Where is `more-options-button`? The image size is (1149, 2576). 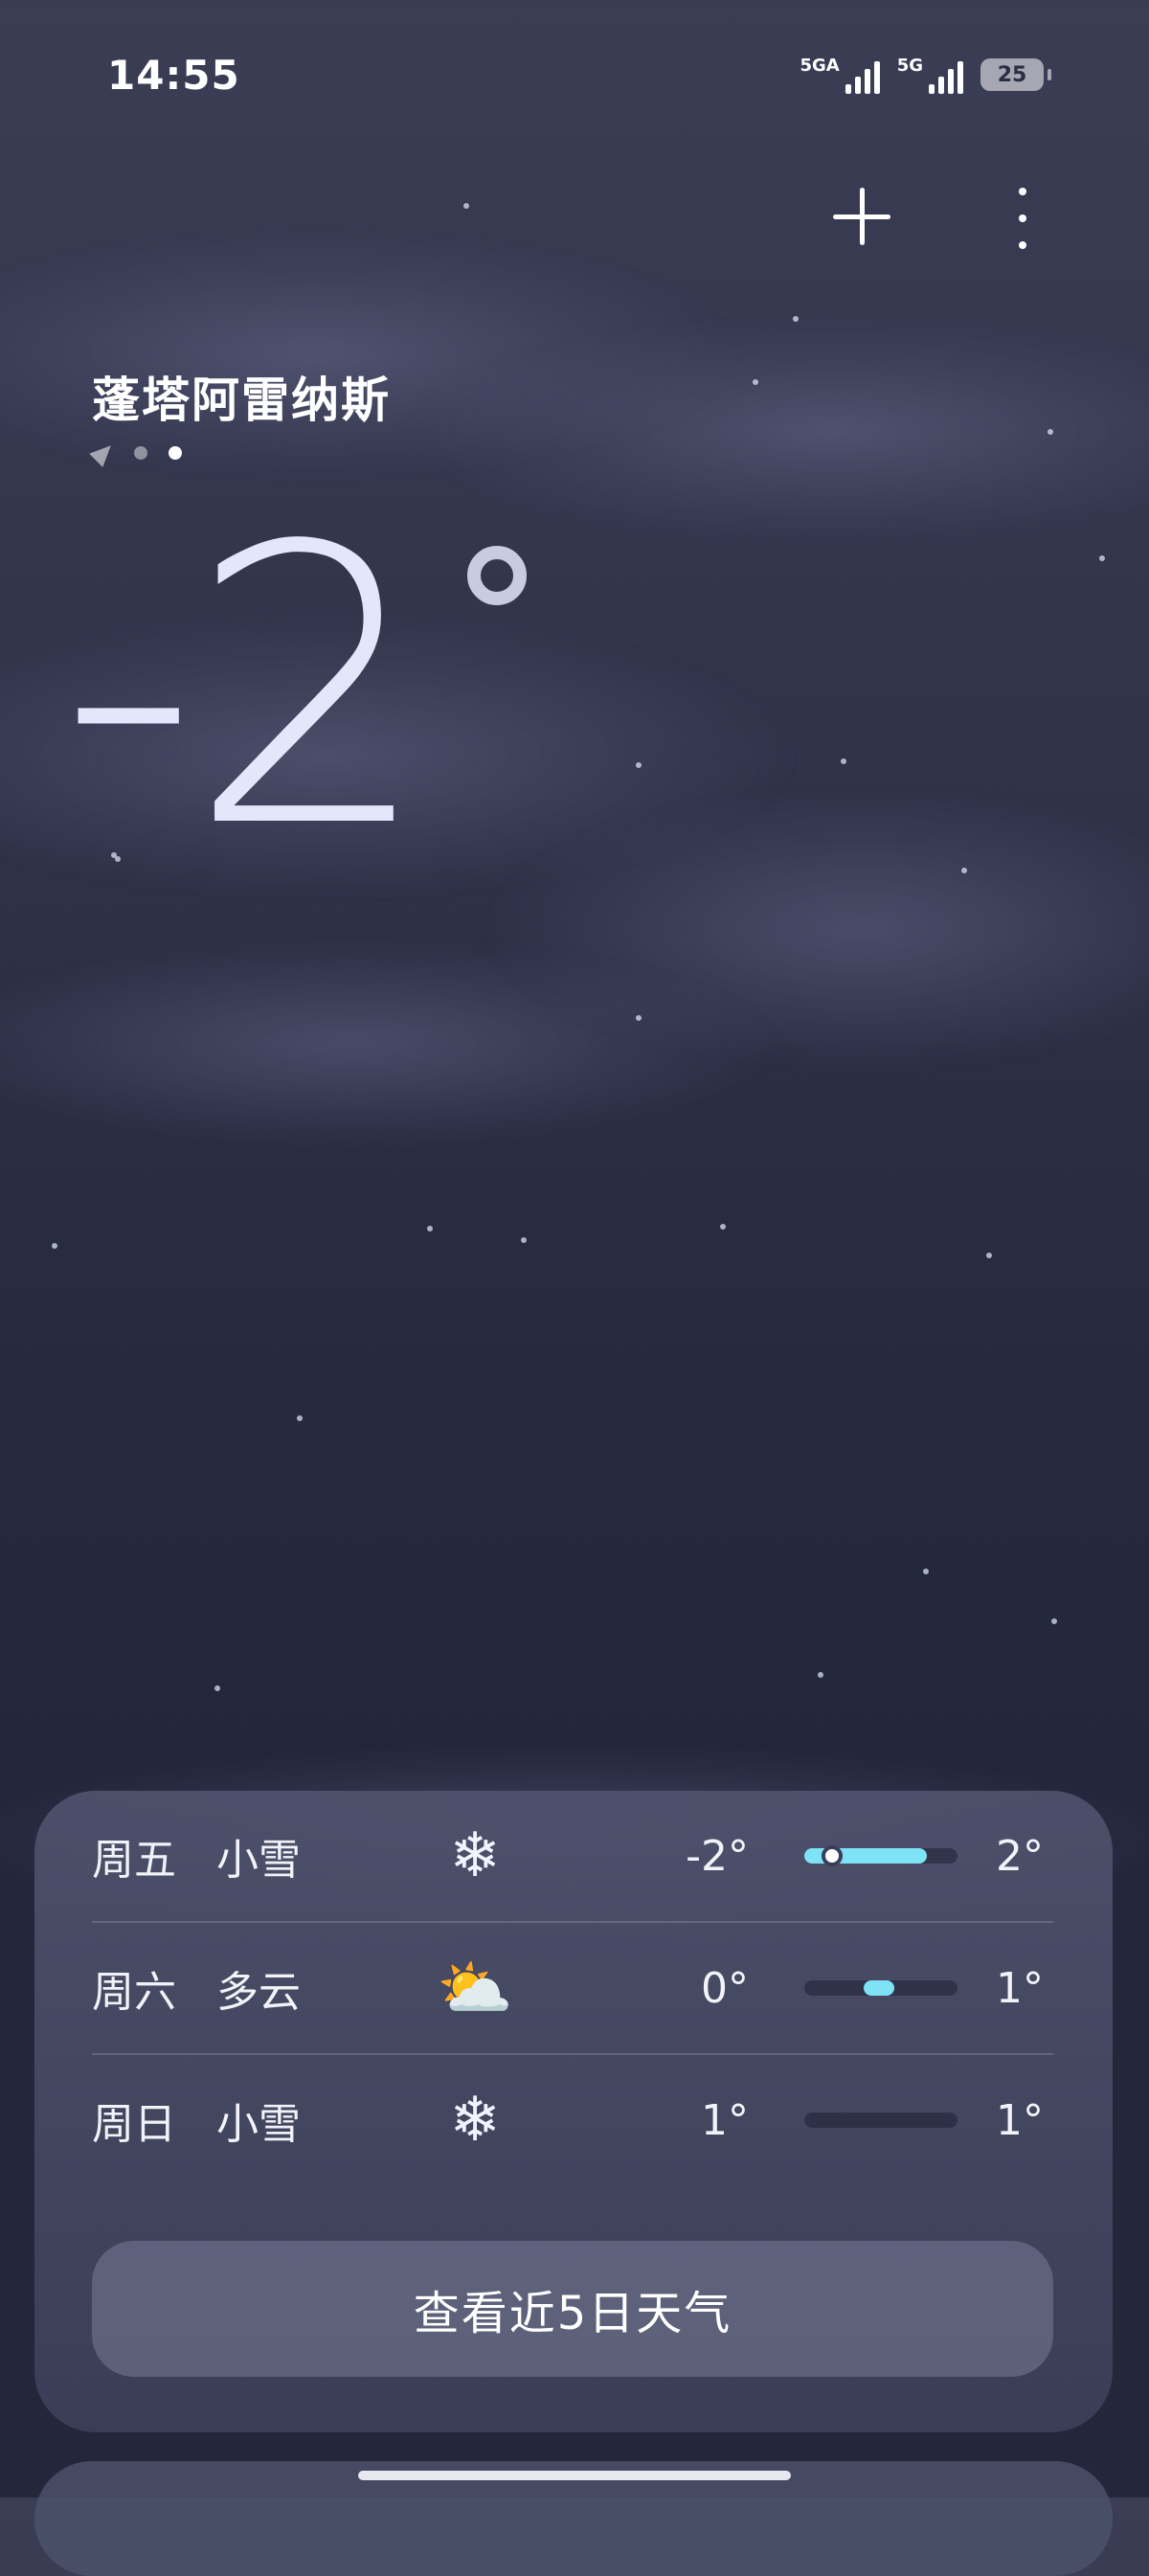
more-options-button is located at coordinates (1023, 218).